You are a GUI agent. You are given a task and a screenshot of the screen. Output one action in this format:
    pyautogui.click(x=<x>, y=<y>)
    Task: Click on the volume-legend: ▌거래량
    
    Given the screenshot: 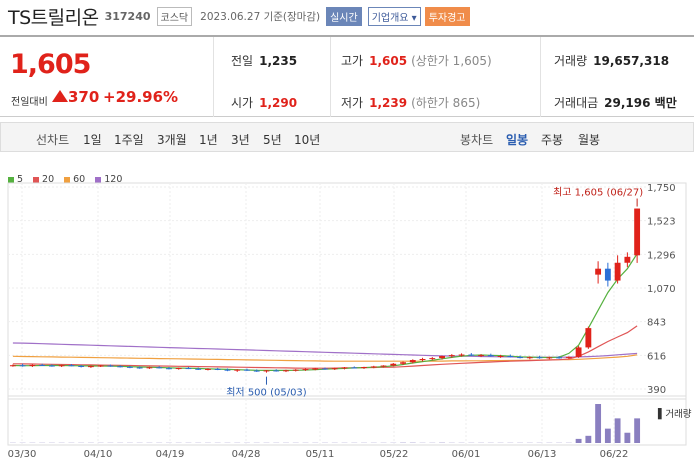 What is the action you would take?
    pyautogui.click(x=675, y=414)
    